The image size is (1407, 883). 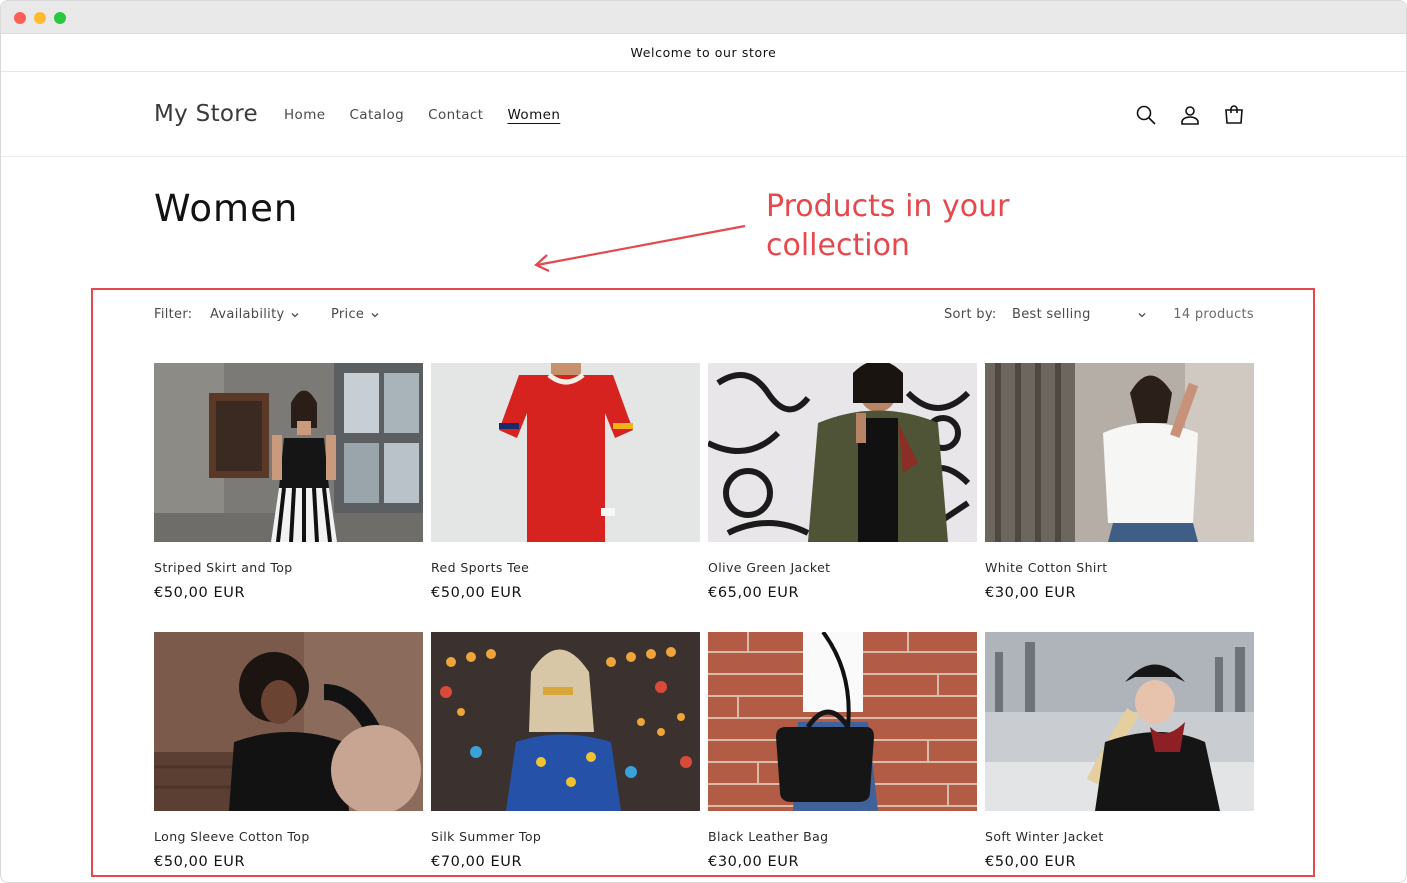 I want to click on product-title: Red Sports Tee, so click(x=565, y=567).